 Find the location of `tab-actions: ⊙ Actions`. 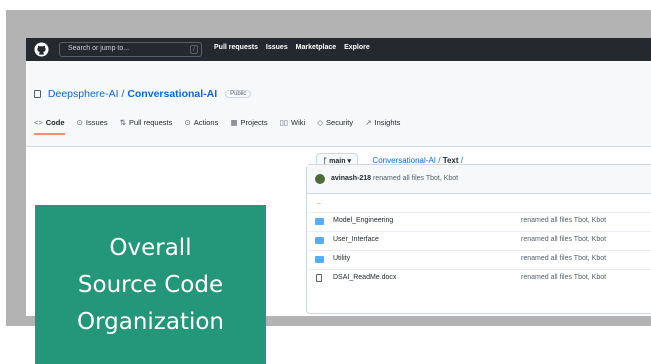

tab-actions: ⊙ Actions is located at coordinates (201, 122).